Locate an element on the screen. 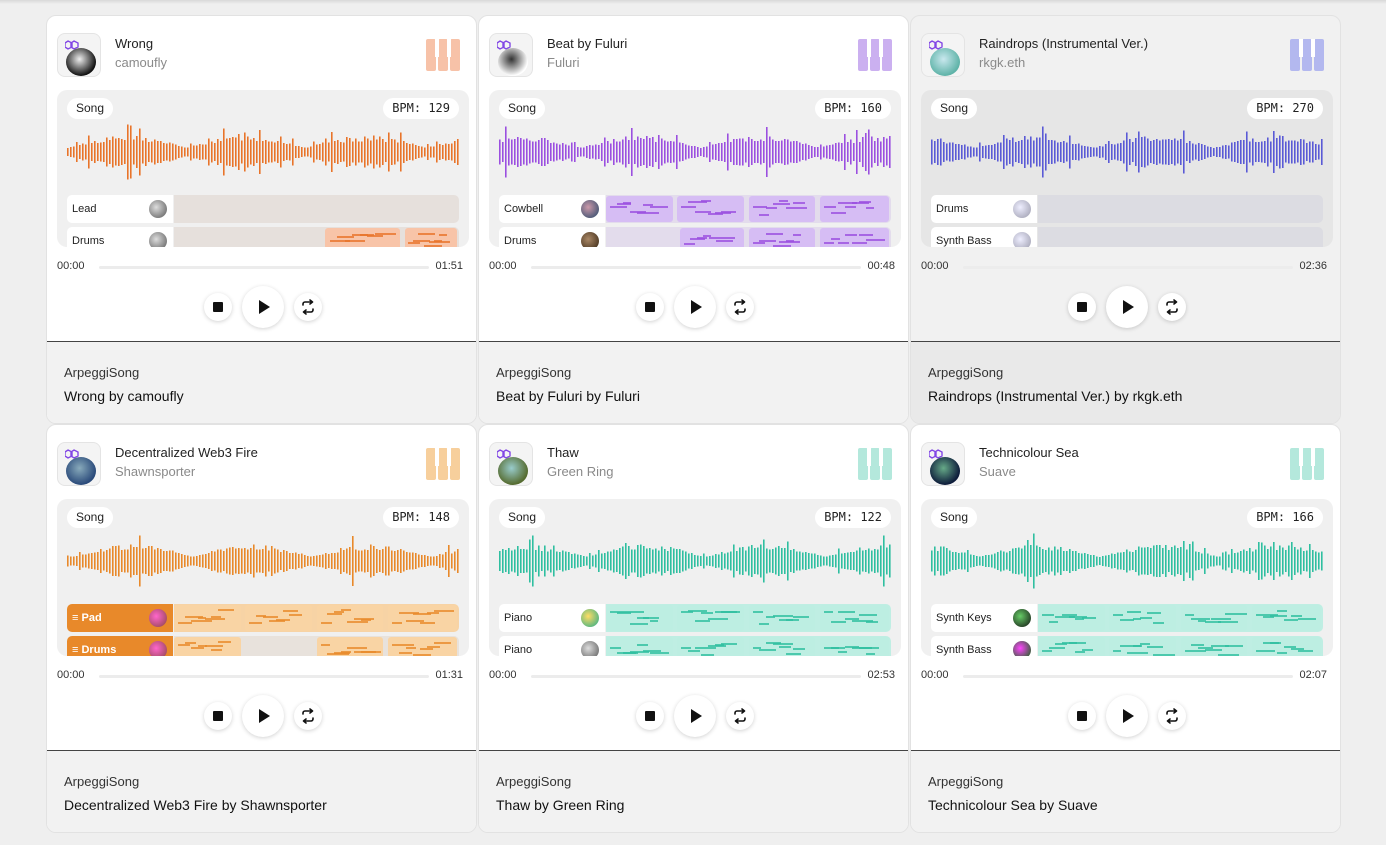  track-row: Synth Keys is located at coordinates (1127, 618).